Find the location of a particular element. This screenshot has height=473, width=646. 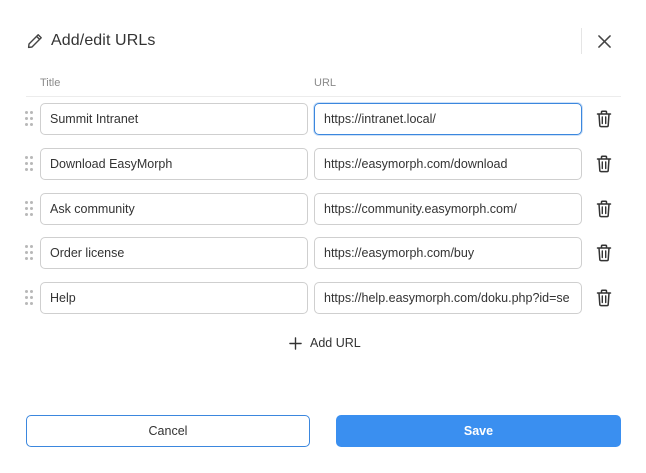

close-icon is located at coordinates (604, 41).